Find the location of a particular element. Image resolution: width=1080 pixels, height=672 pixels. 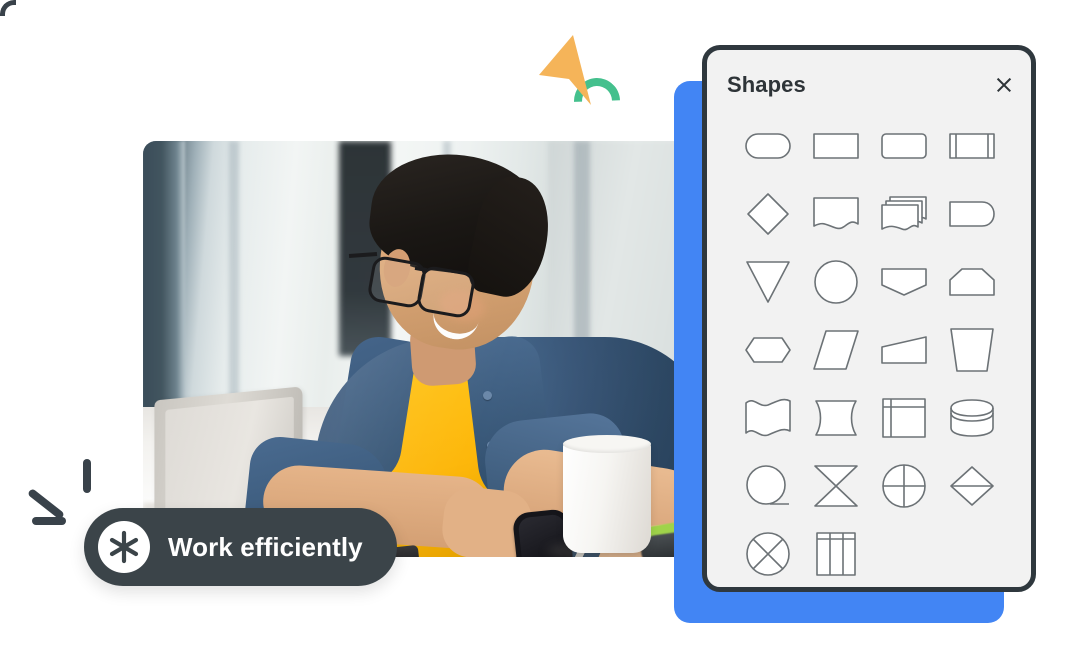

shape-item-triangle-down is located at coordinates (768, 282).